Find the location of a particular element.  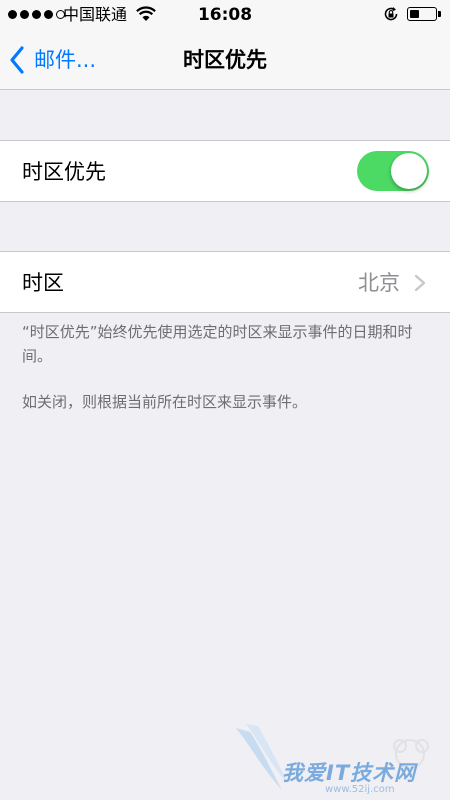

footer-description: “时区优先”始终优先使用选定的时区来显示事件的日期和时间。 is located at coordinates (217, 344).